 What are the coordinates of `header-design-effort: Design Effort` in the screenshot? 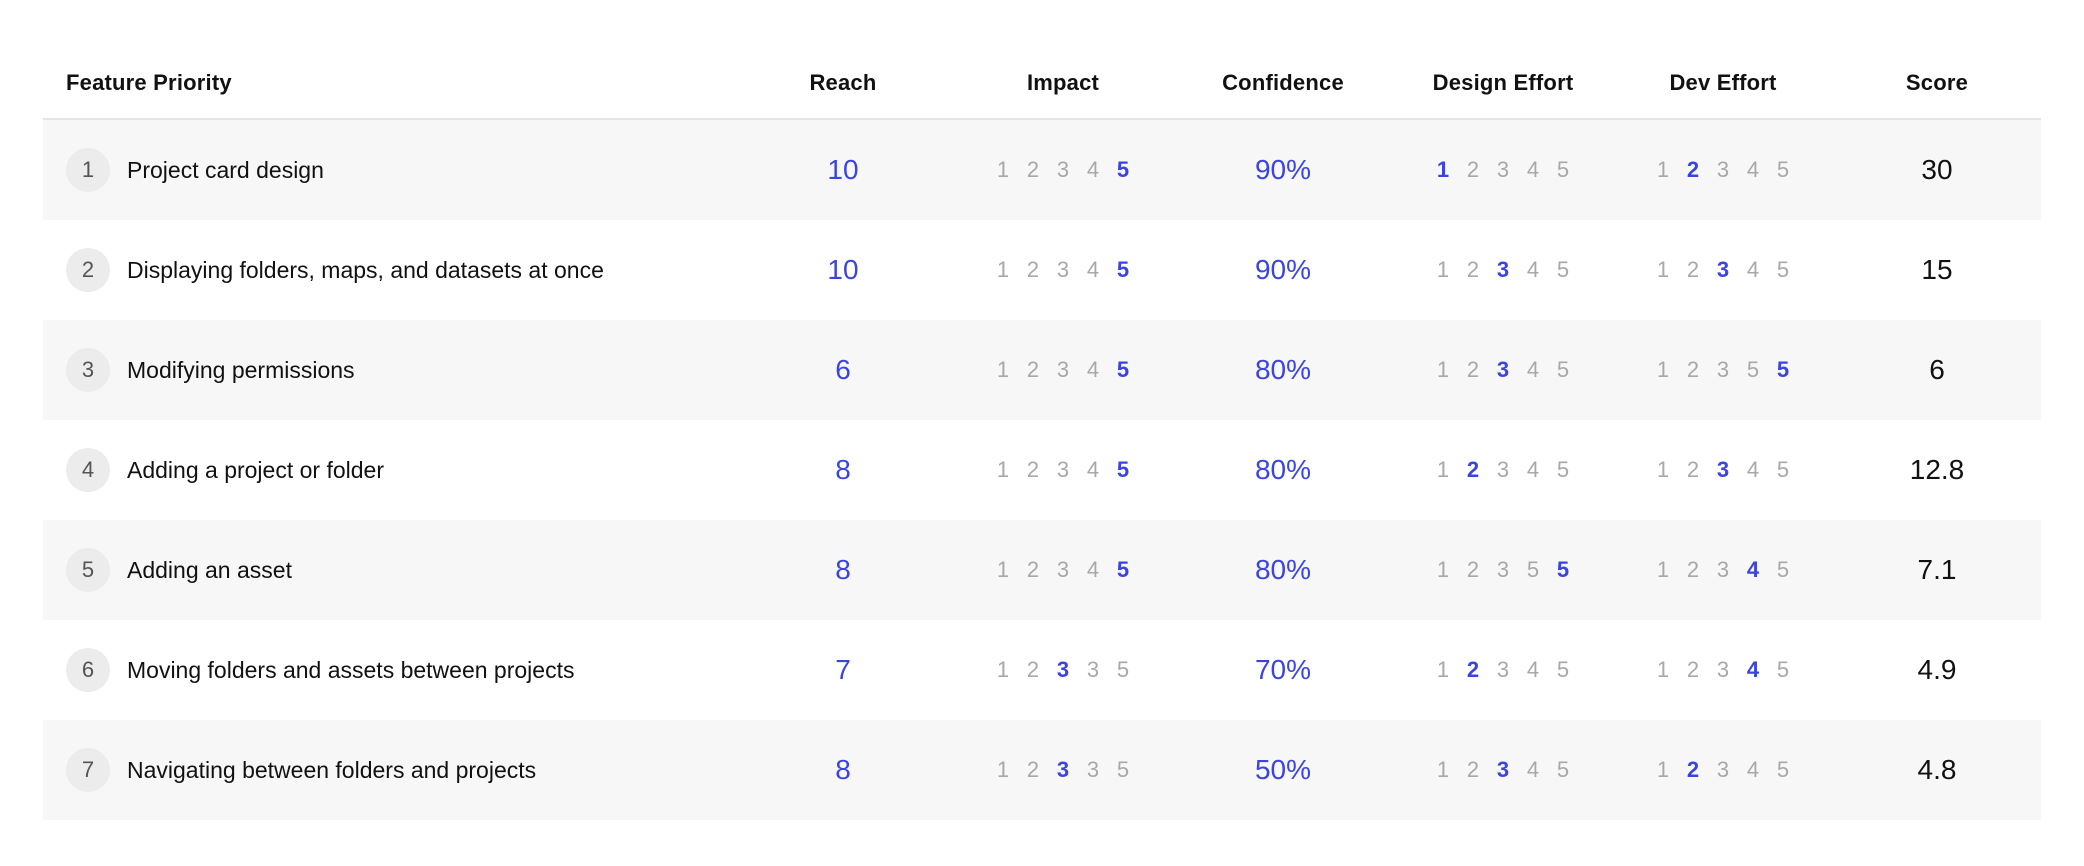 It's located at (1503, 83).